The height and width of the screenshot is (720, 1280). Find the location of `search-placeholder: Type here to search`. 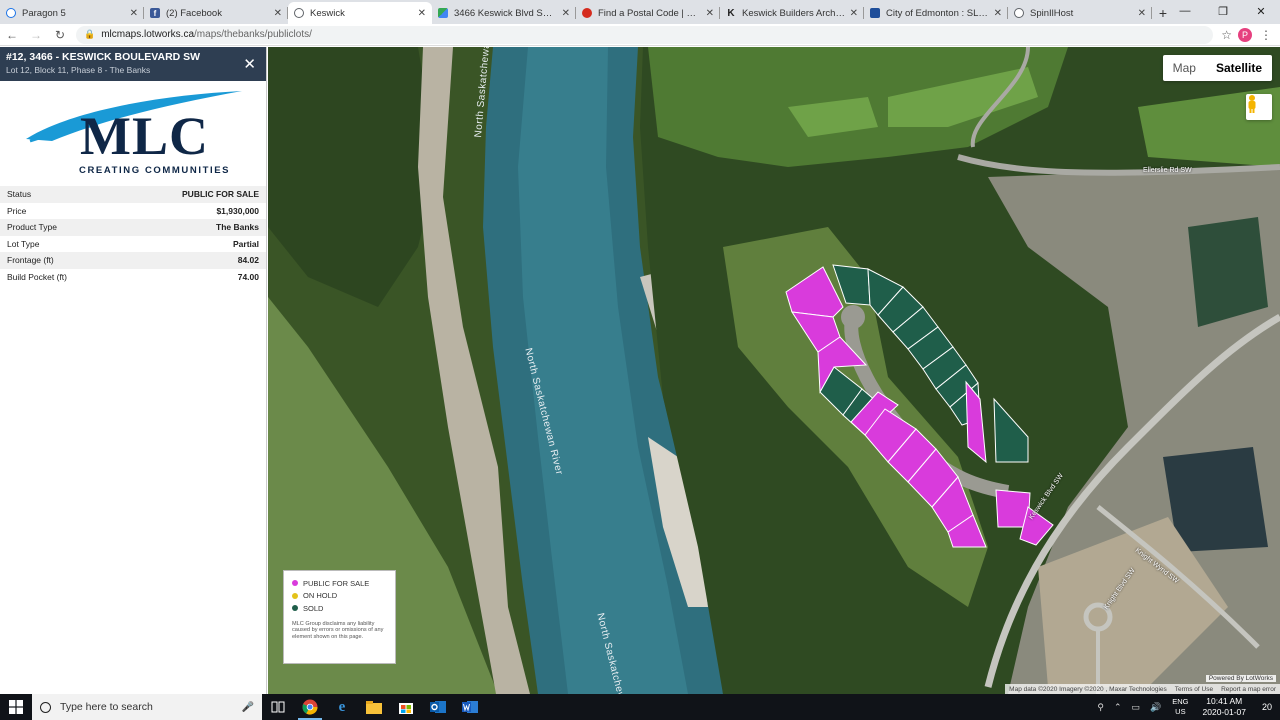

search-placeholder: Type here to search is located at coordinates (106, 707).